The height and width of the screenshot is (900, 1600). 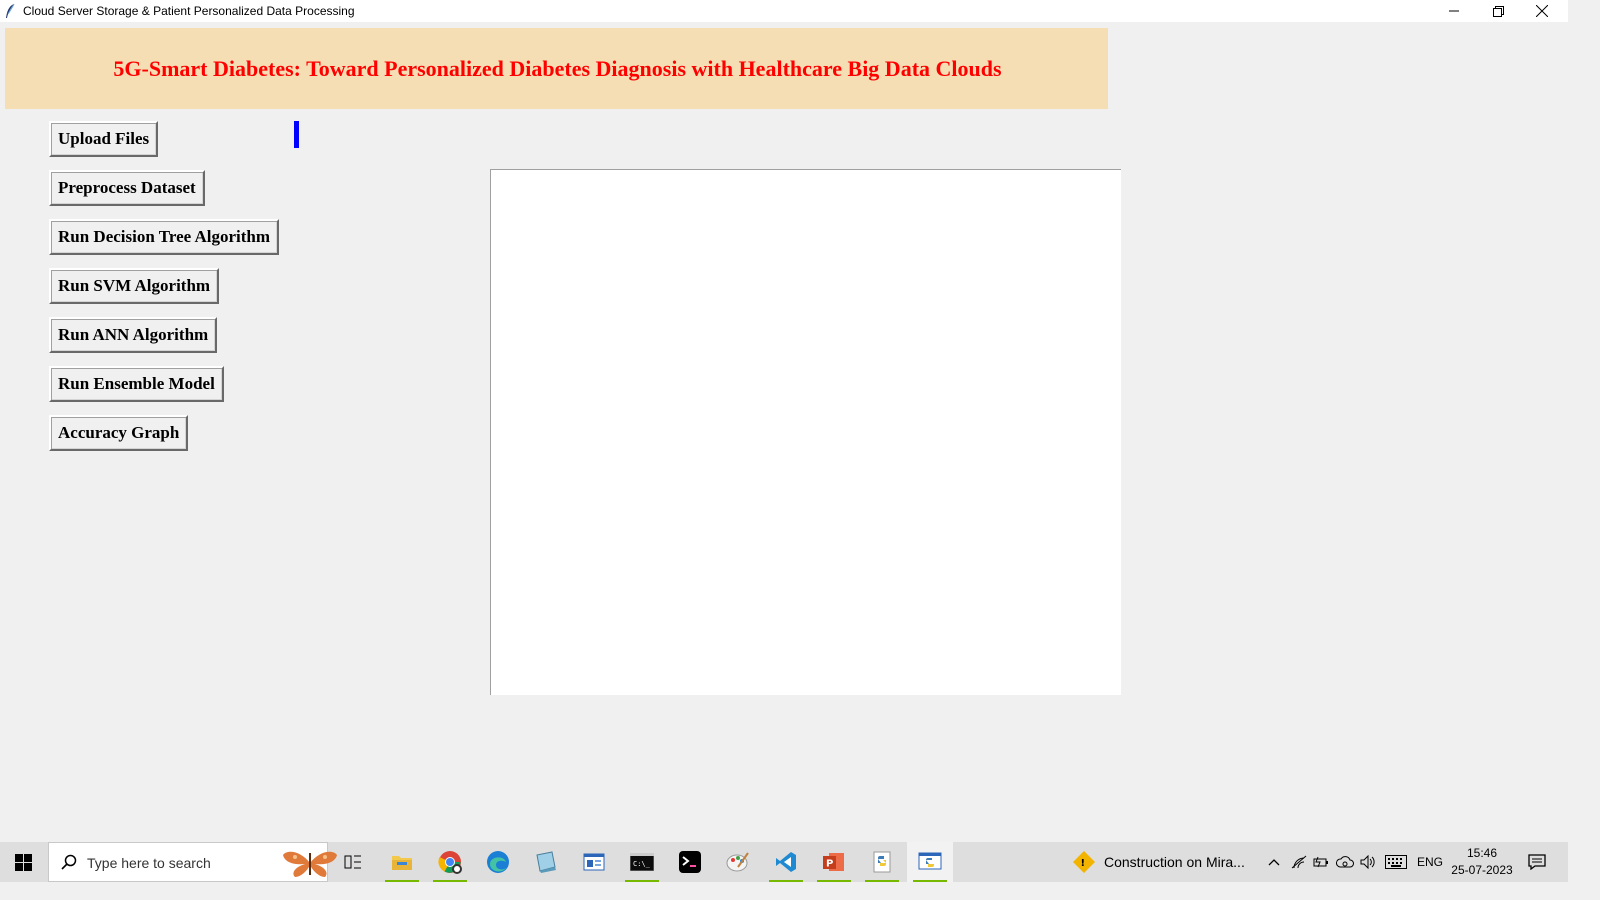 I want to click on traffic-alert-icon: !, so click(x=1084, y=862).